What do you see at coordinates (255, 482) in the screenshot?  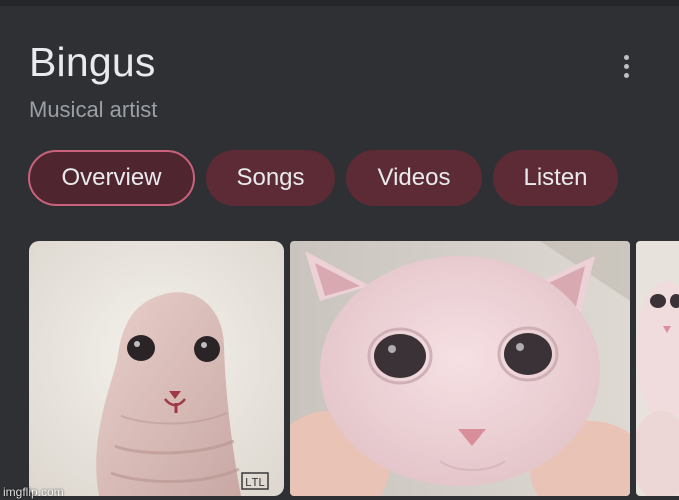 I see `painting-signature: LTL` at bounding box center [255, 482].